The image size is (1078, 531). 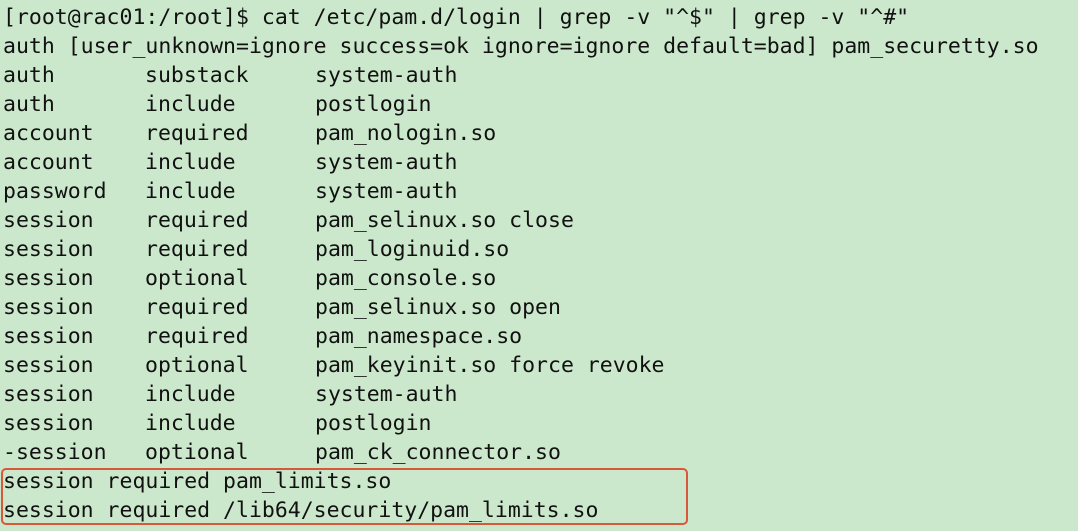 What do you see at coordinates (438, 307) in the screenshot?
I see `pam-module: pam_selinux.so open` at bounding box center [438, 307].